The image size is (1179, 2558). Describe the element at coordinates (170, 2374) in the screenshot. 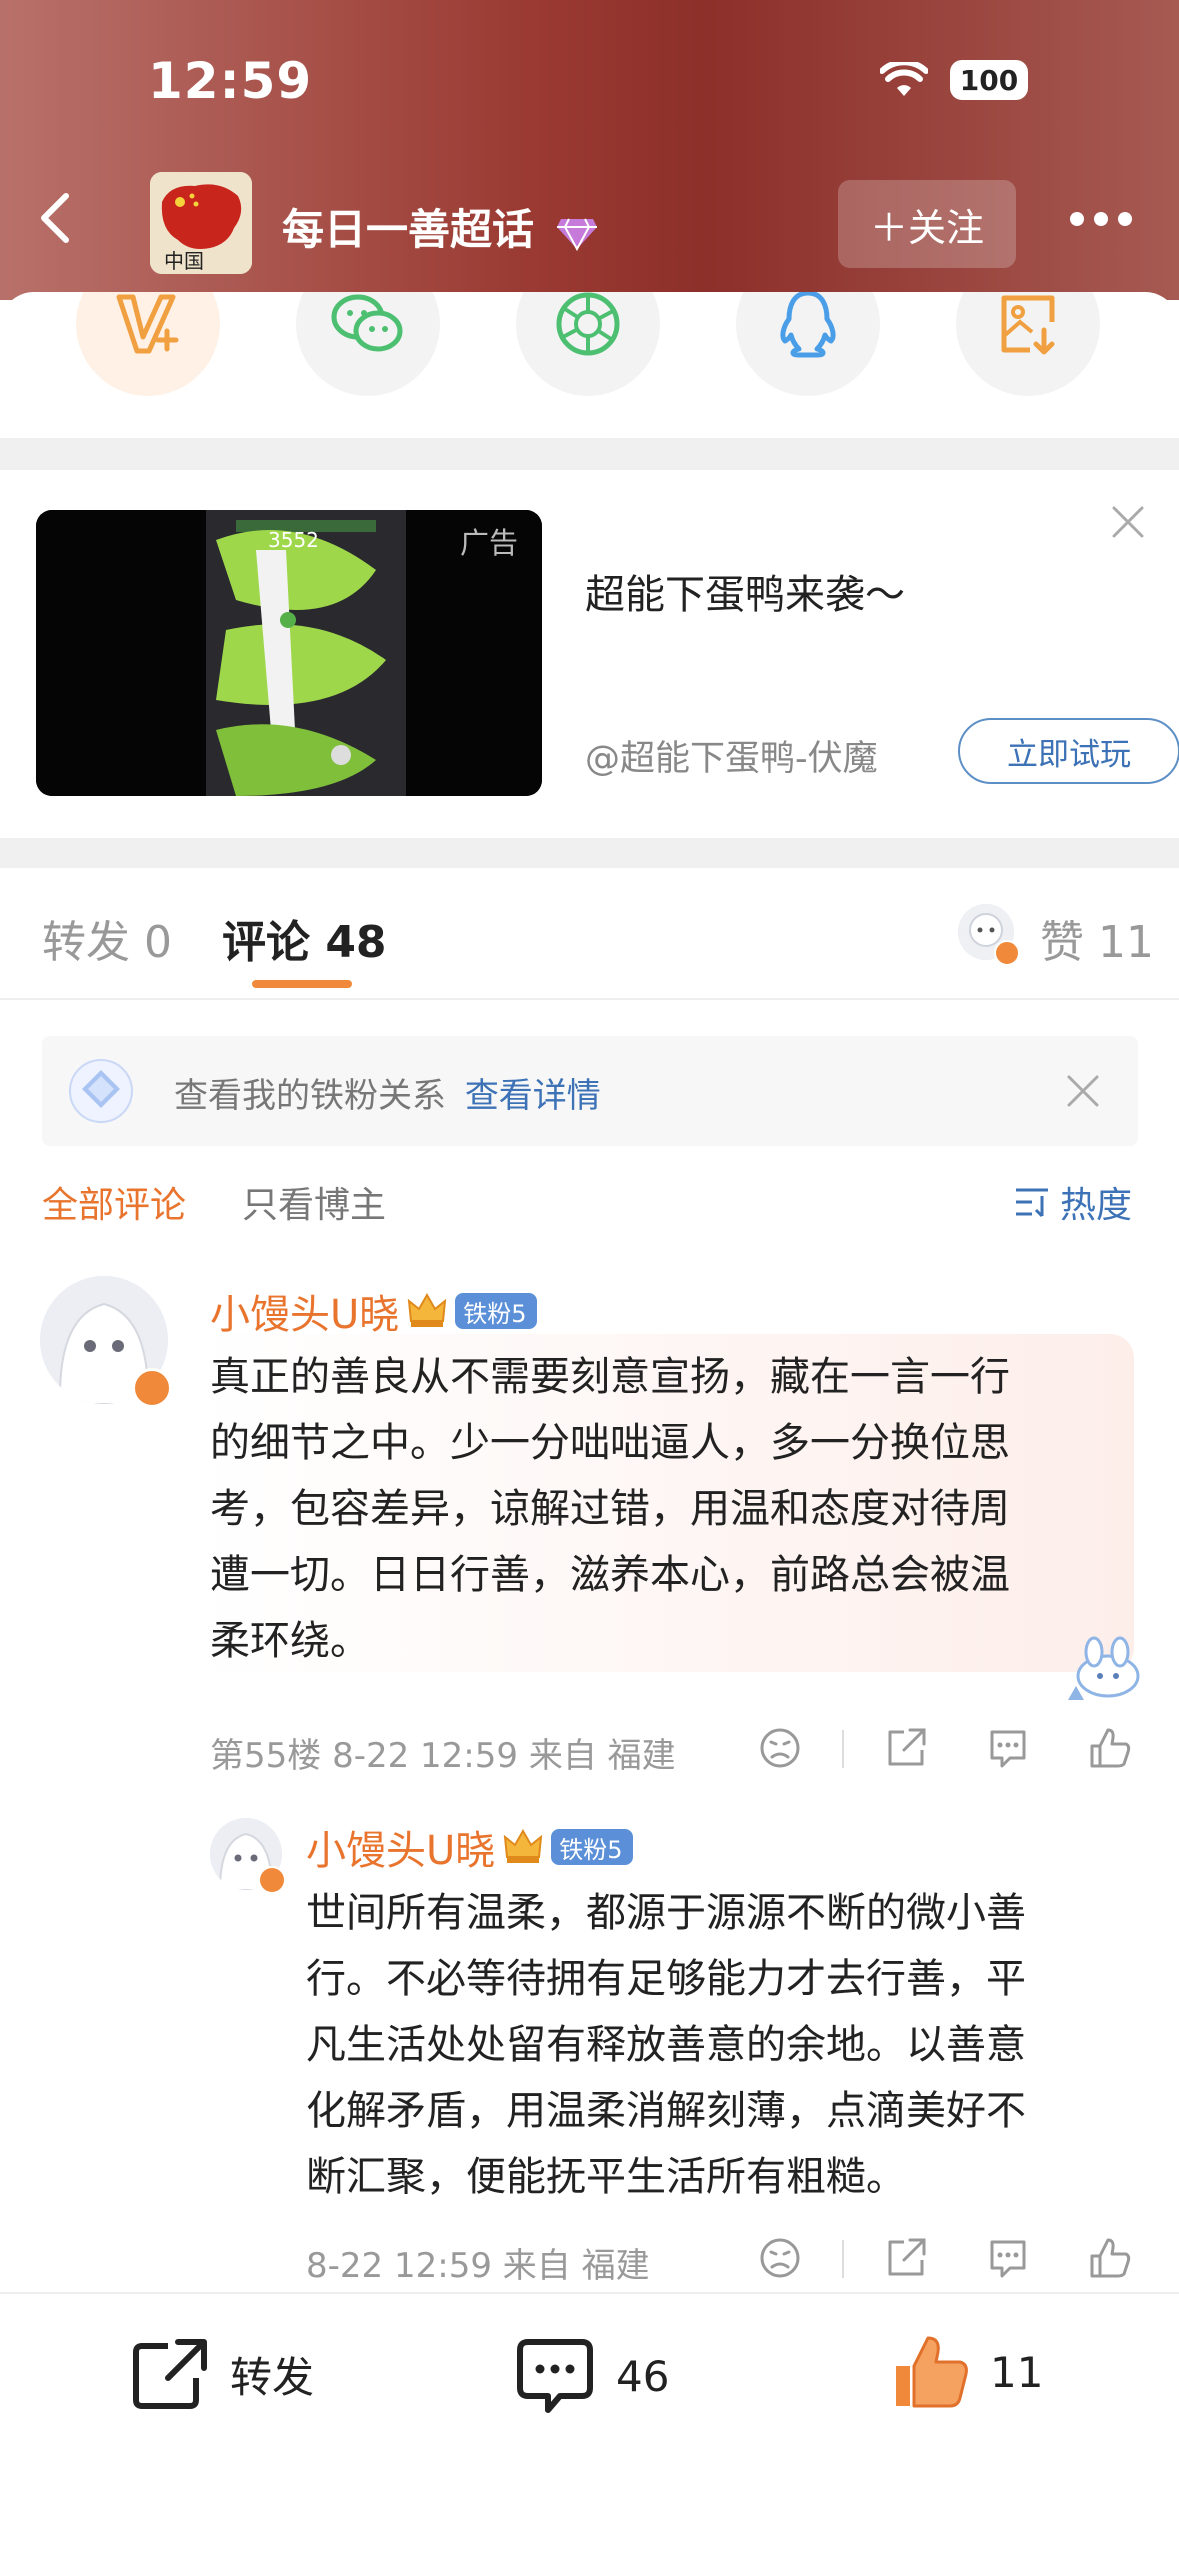

I see `repost-icon` at that location.